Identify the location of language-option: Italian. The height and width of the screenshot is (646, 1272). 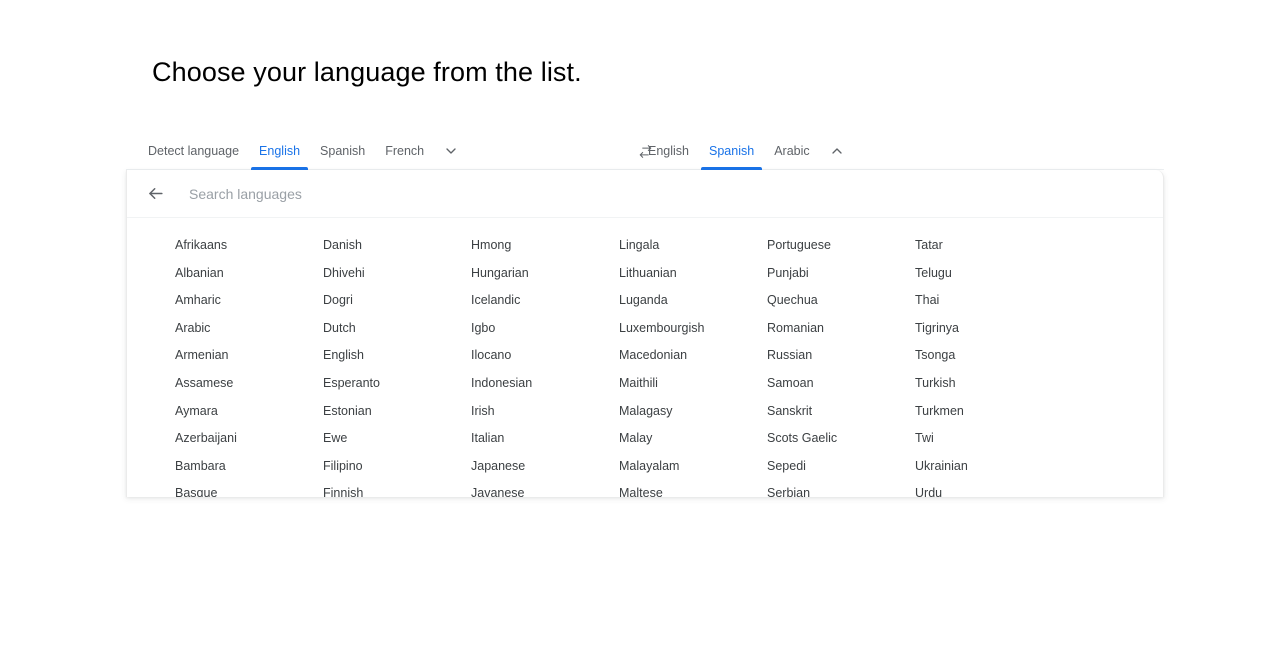
(521, 439).